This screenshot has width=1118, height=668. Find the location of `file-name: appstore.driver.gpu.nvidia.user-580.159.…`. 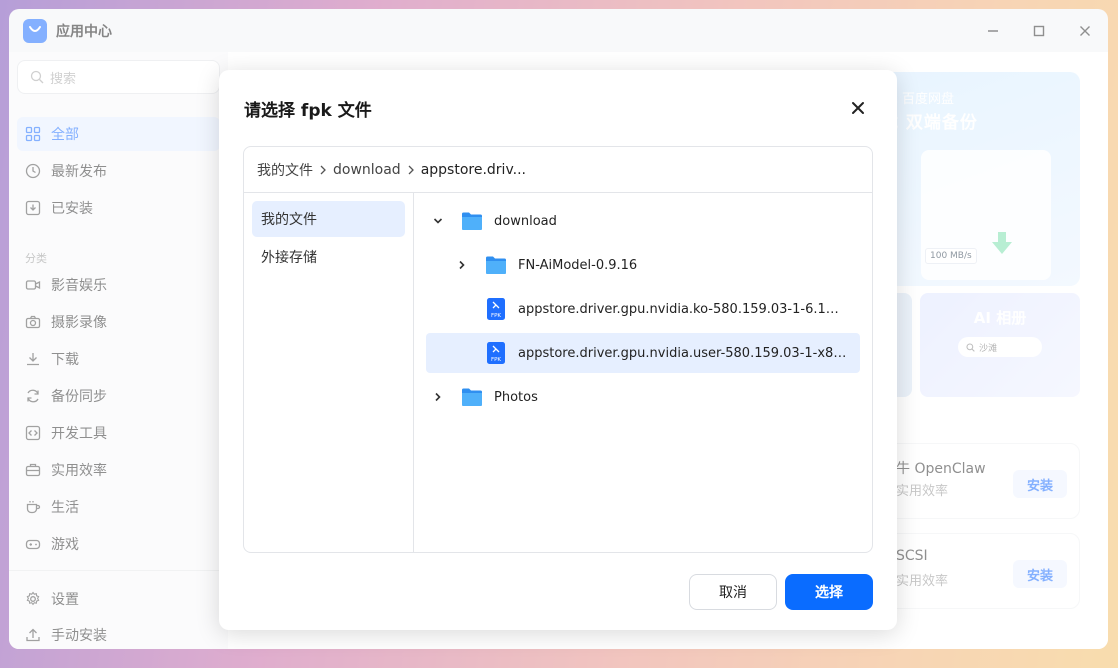

file-name: appstore.driver.gpu.nvidia.user-580.159.… is located at coordinates (686, 353).